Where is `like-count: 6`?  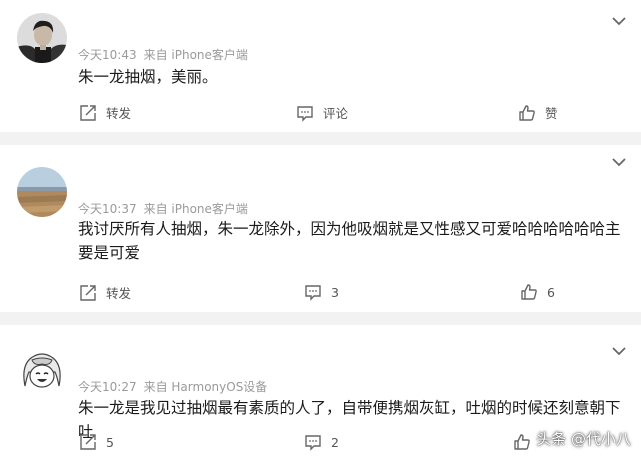 like-count: 6 is located at coordinates (551, 292).